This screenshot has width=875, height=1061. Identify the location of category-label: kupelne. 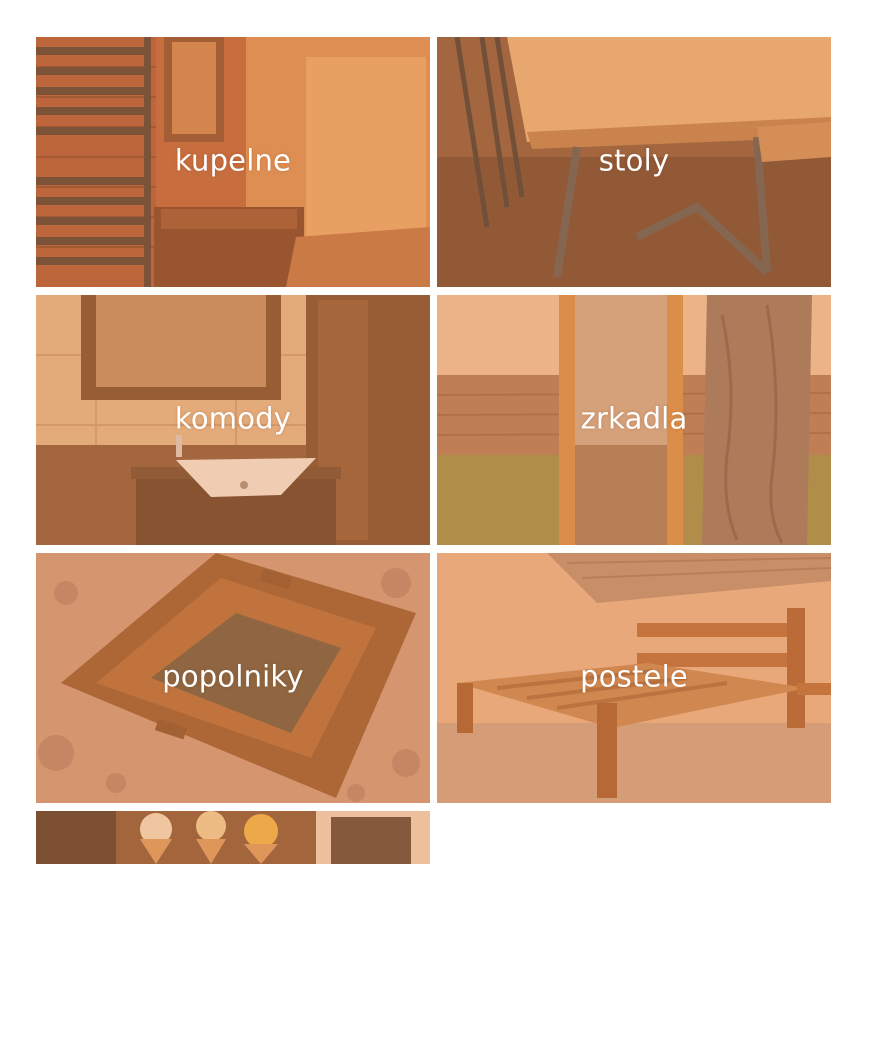
(233, 160).